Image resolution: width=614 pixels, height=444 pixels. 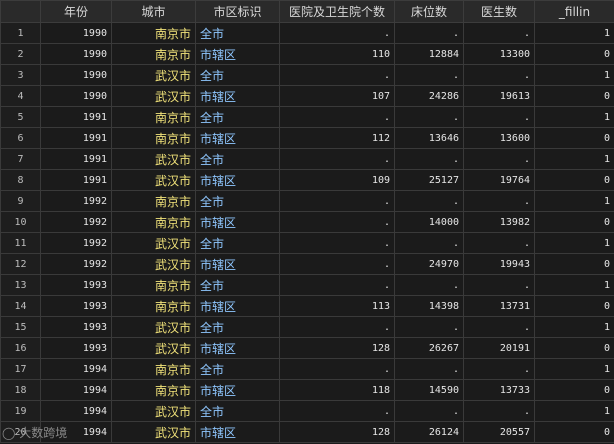 What do you see at coordinates (20, 348) in the screenshot?
I see `row-index-cell: 16` at bounding box center [20, 348].